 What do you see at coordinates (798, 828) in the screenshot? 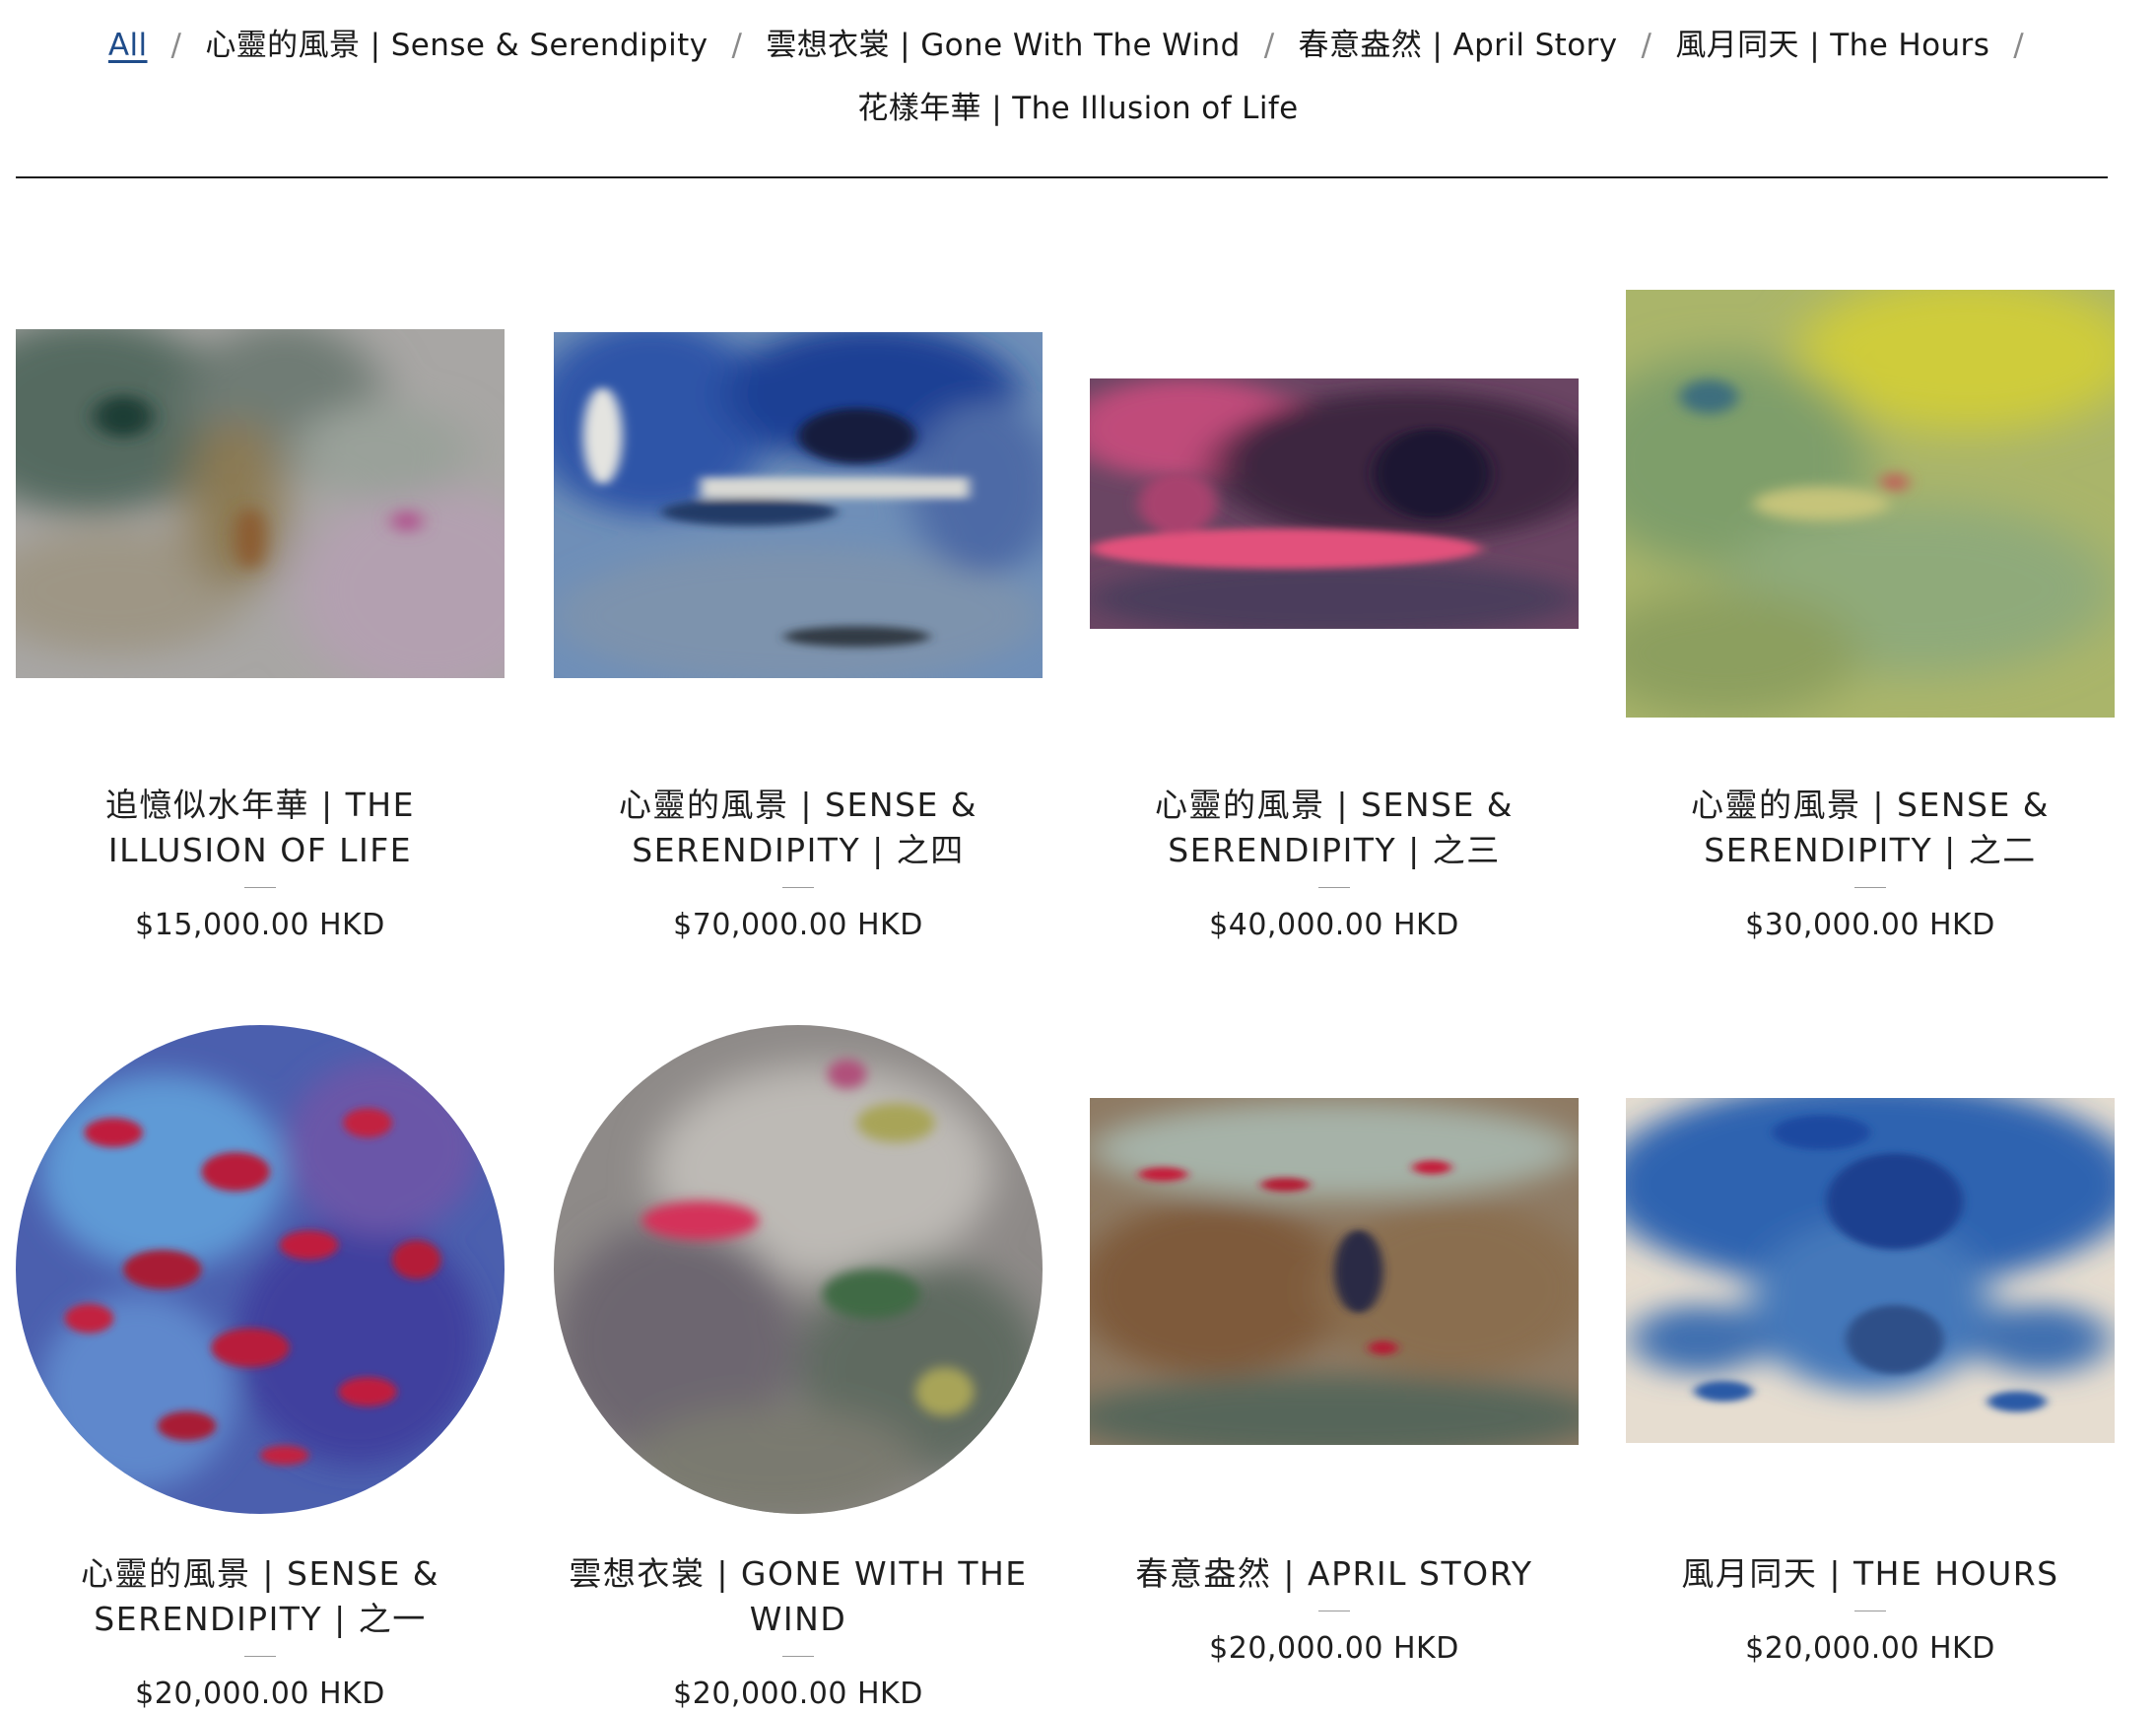
I see `product-title: 心靈的風景 | Sense & Serendipity | 之四` at bounding box center [798, 828].